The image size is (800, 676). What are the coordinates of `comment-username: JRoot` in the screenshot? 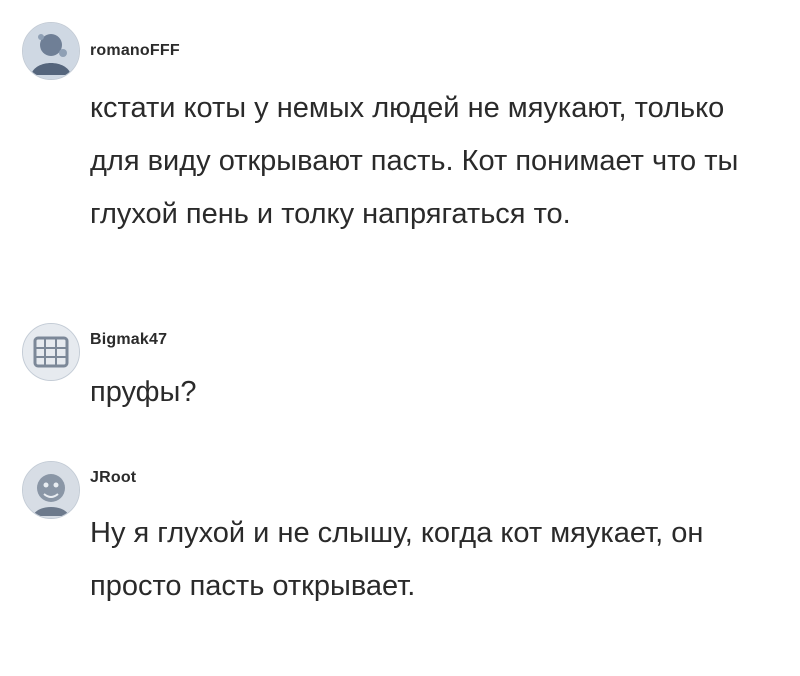 It's located at (113, 478).